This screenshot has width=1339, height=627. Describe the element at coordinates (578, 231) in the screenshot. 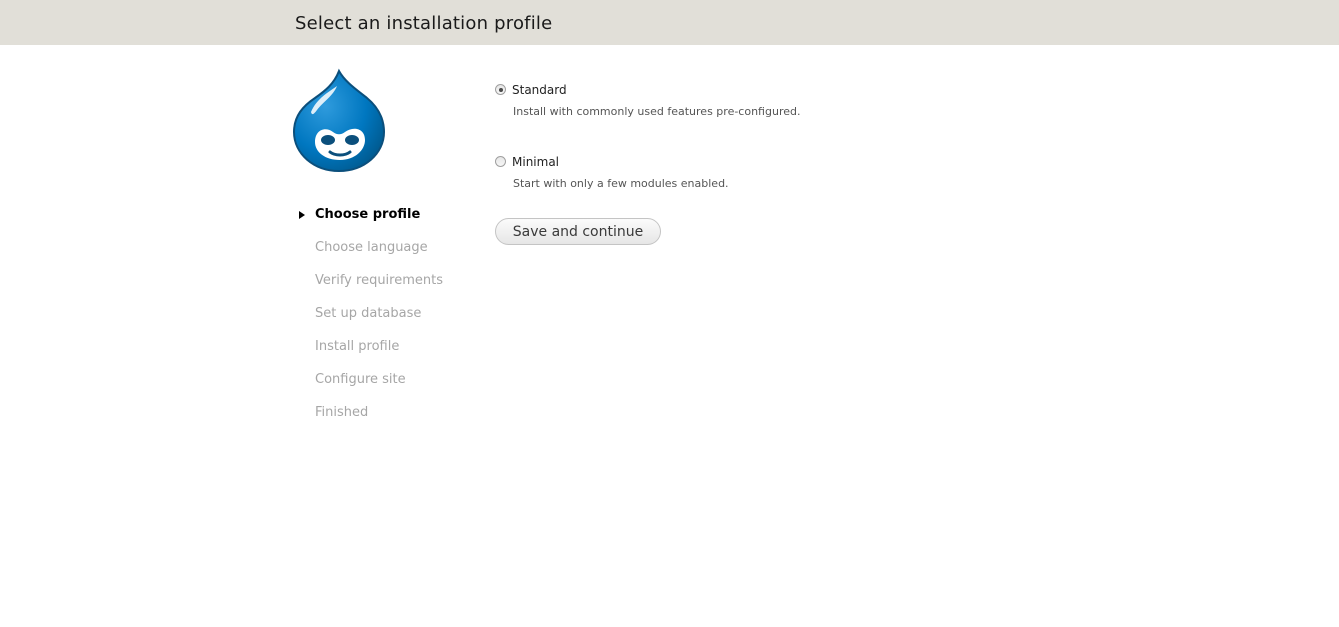

I see `save-and-continue-button: Save and continue` at that location.